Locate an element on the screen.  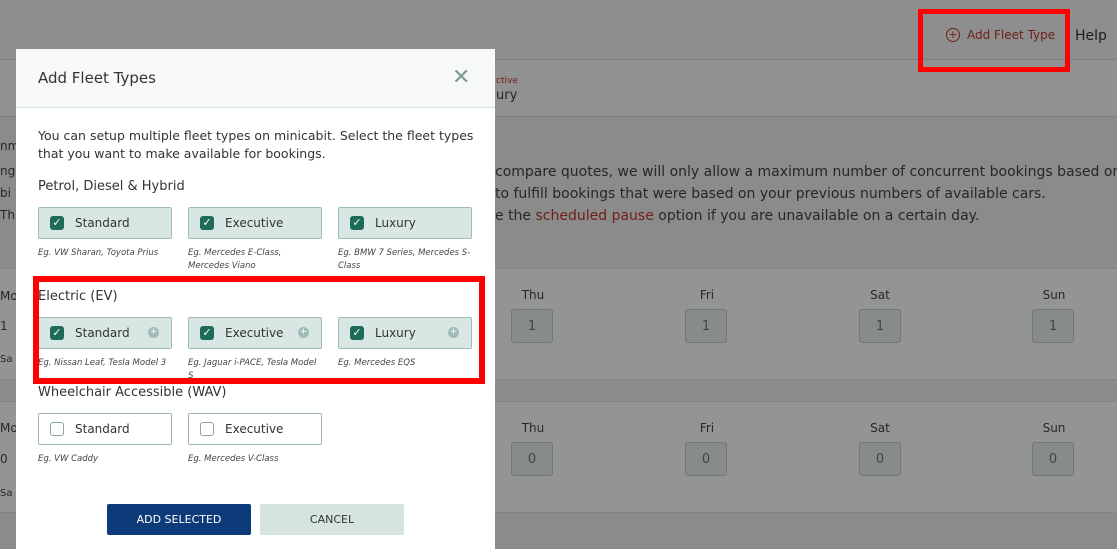
option-label: Luxury is located at coordinates (395, 223).